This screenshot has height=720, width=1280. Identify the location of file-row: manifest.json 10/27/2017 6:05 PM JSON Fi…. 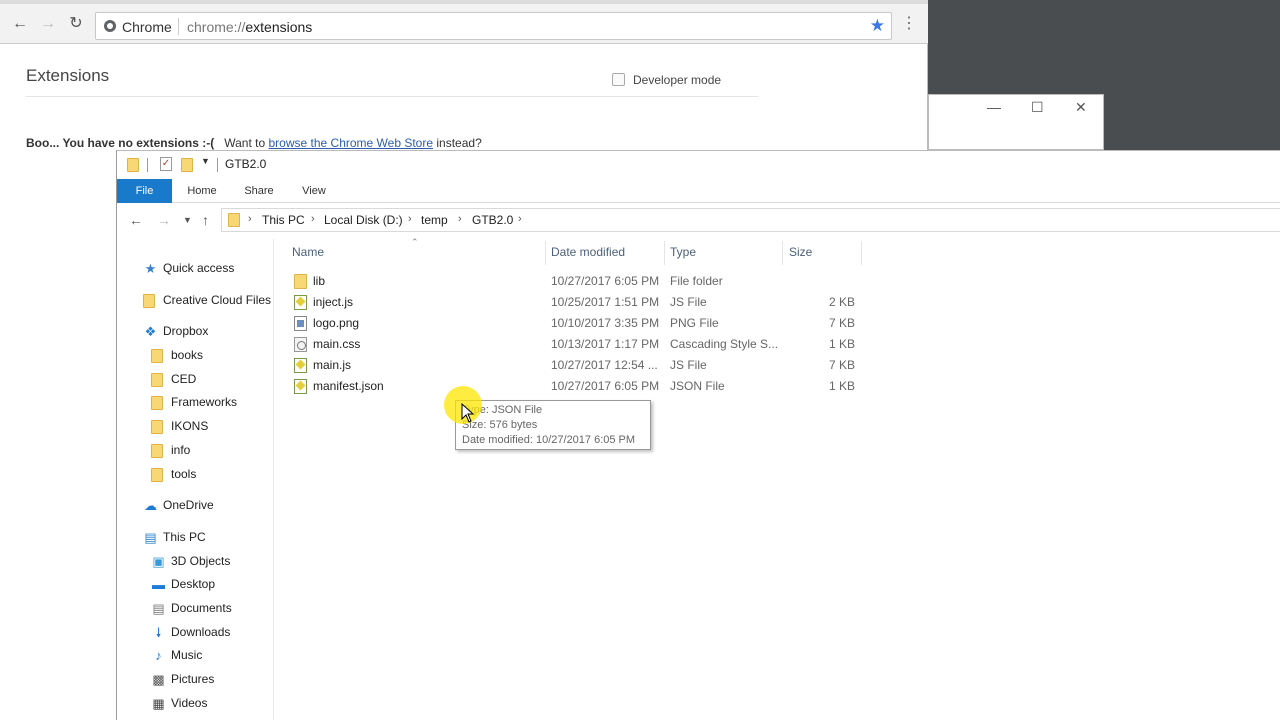
(655, 386).